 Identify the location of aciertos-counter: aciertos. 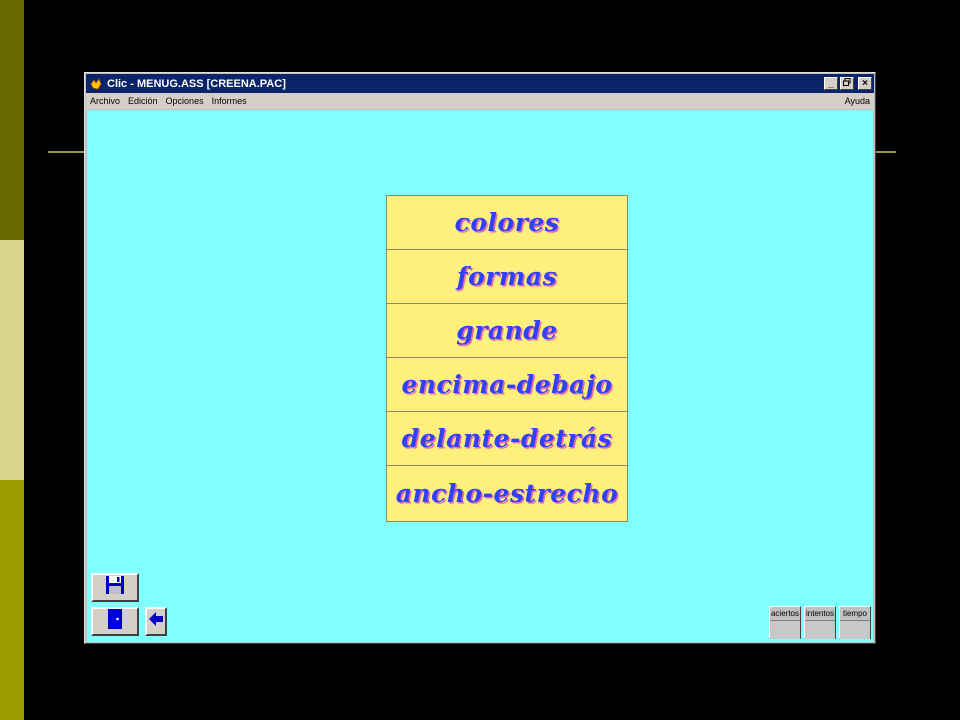
(785, 622).